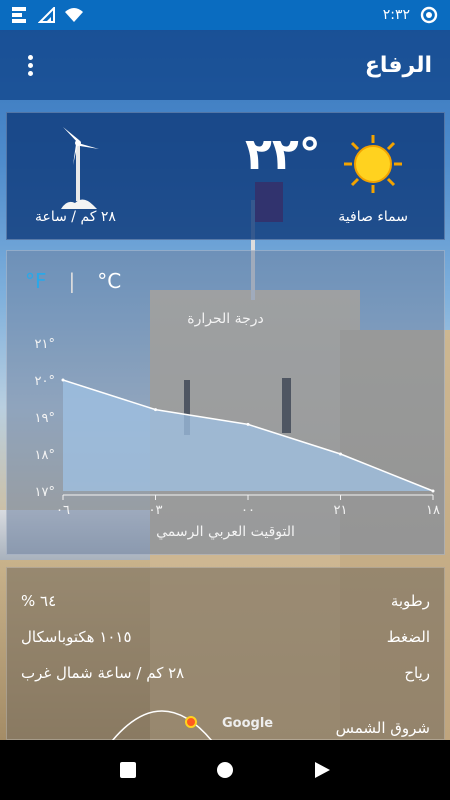 The height and width of the screenshot is (800, 450). I want to click on y-tick-label: ٢٠°, so click(45, 381).